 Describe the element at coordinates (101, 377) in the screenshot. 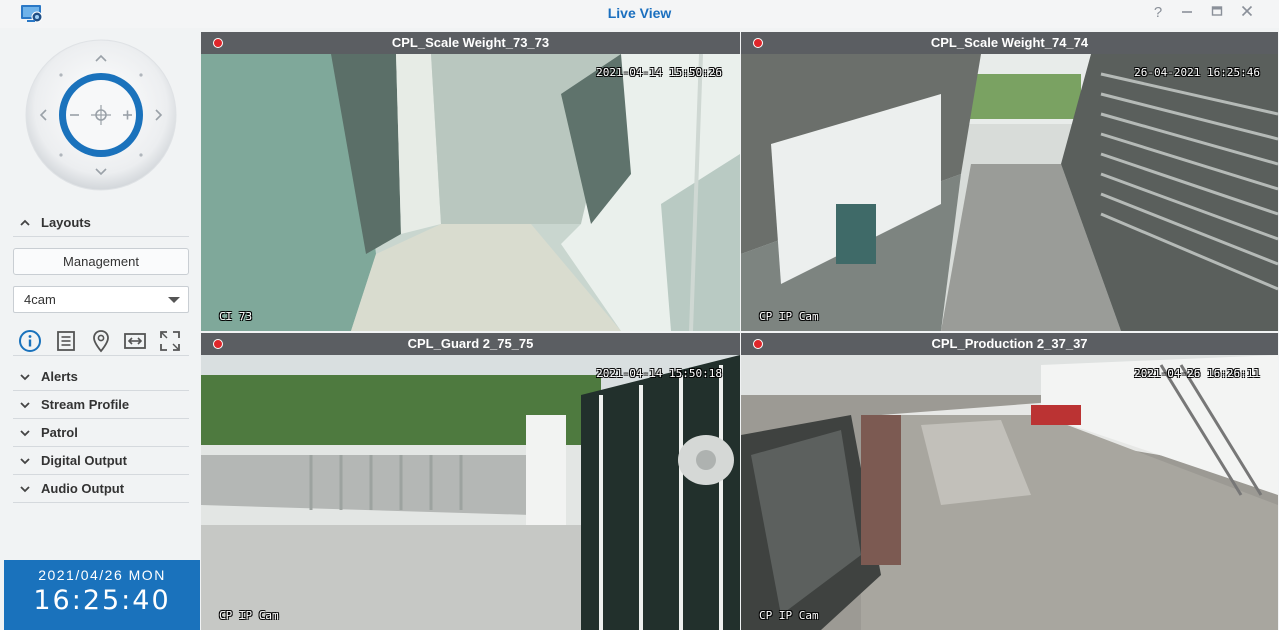

I see `section-alerts: Alerts` at that location.